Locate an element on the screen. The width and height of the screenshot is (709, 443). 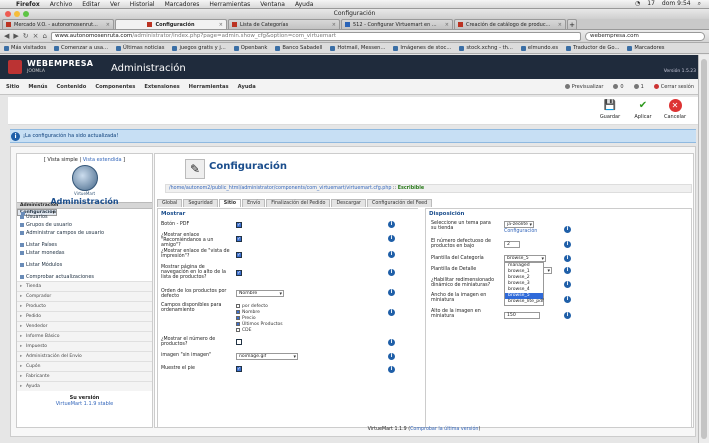
tab-sitio: Sitio is located at coordinates (230, 203).